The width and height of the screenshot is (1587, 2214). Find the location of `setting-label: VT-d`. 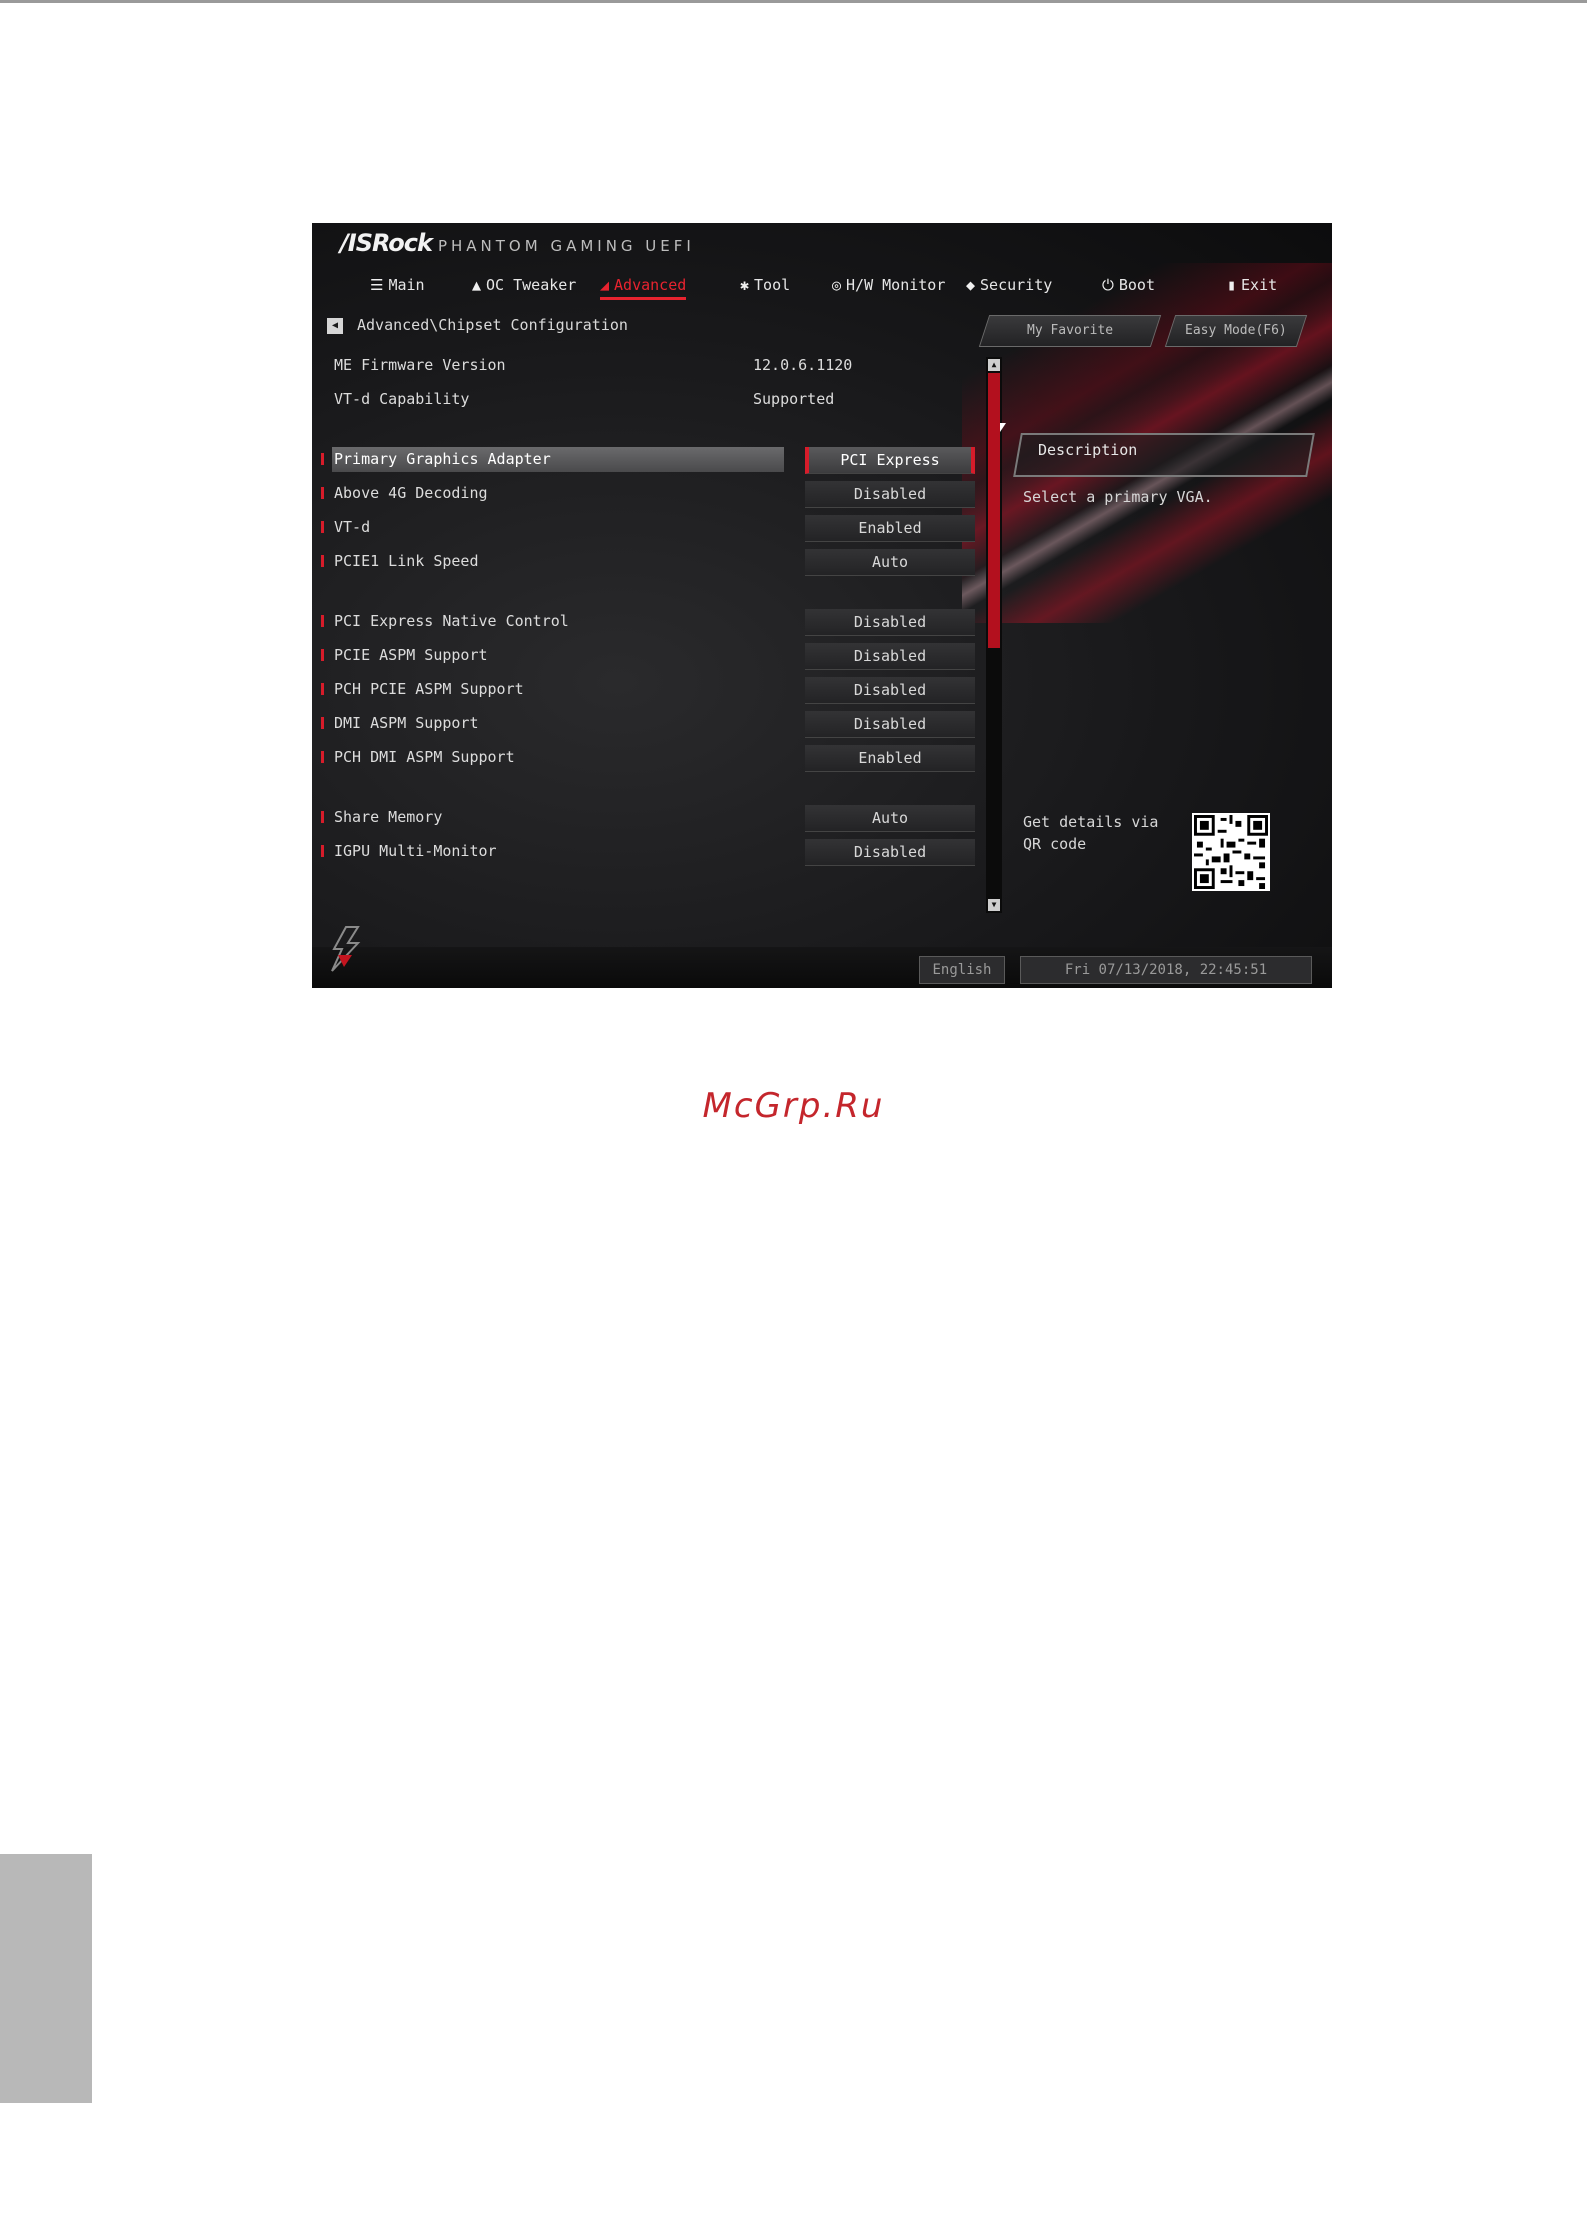

setting-label: VT-d is located at coordinates (352, 527).